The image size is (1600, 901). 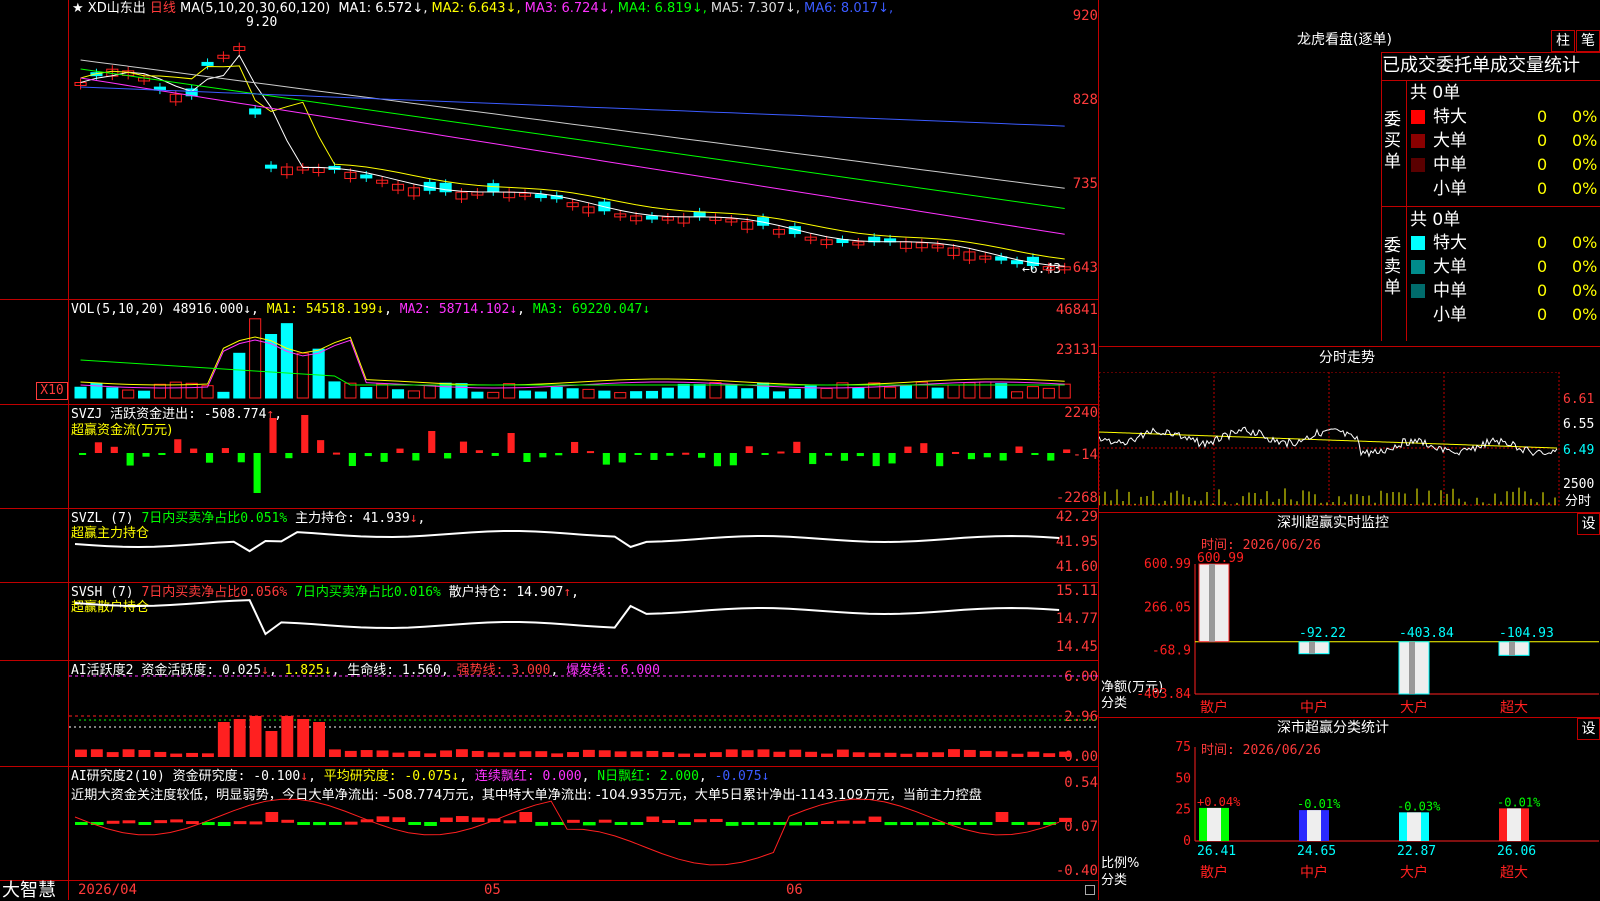 I want to click on ai-active-chart, so click(x=583, y=716).